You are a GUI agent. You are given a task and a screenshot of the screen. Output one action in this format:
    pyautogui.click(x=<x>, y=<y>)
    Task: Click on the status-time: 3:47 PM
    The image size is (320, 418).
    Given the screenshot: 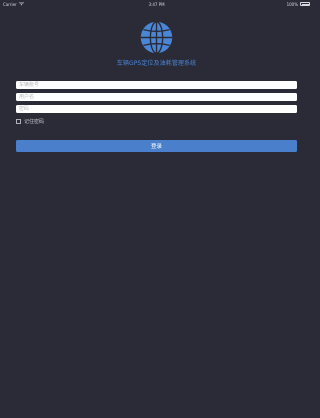 What is the action you would take?
    pyautogui.click(x=156, y=4)
    